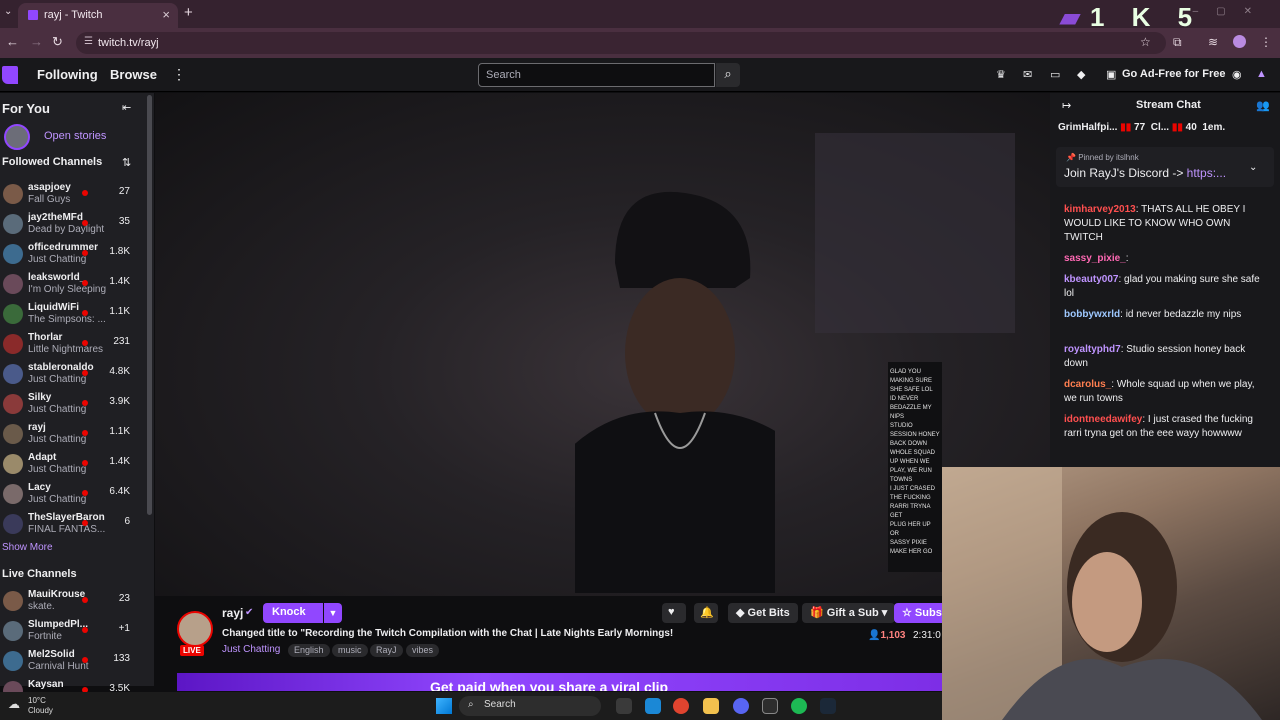 The width and height of the screenshot is (1280, 720). I want to click on more-menu-icon: ⋮, so click(179, 74).